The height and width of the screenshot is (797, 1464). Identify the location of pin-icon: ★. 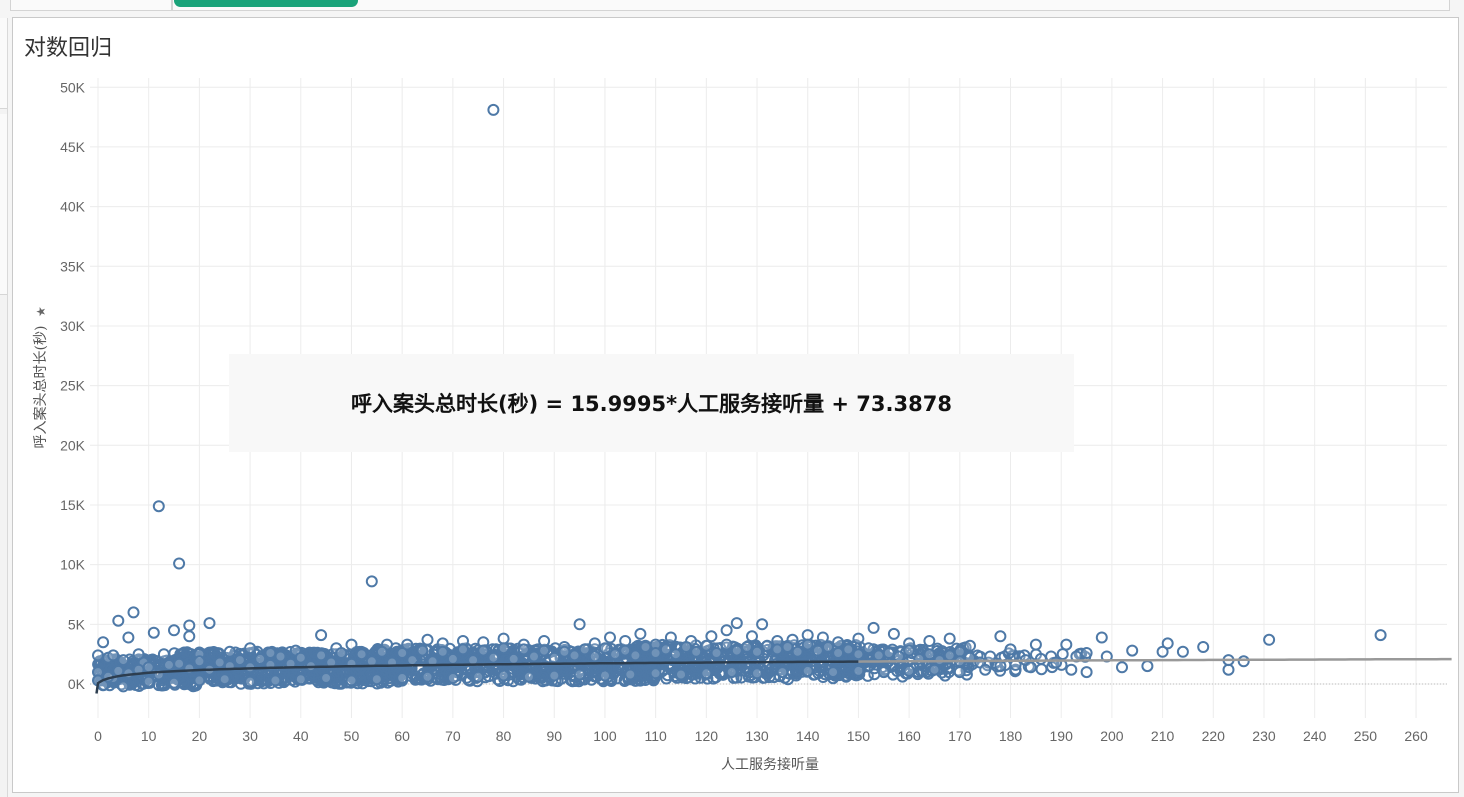
(41, 311).